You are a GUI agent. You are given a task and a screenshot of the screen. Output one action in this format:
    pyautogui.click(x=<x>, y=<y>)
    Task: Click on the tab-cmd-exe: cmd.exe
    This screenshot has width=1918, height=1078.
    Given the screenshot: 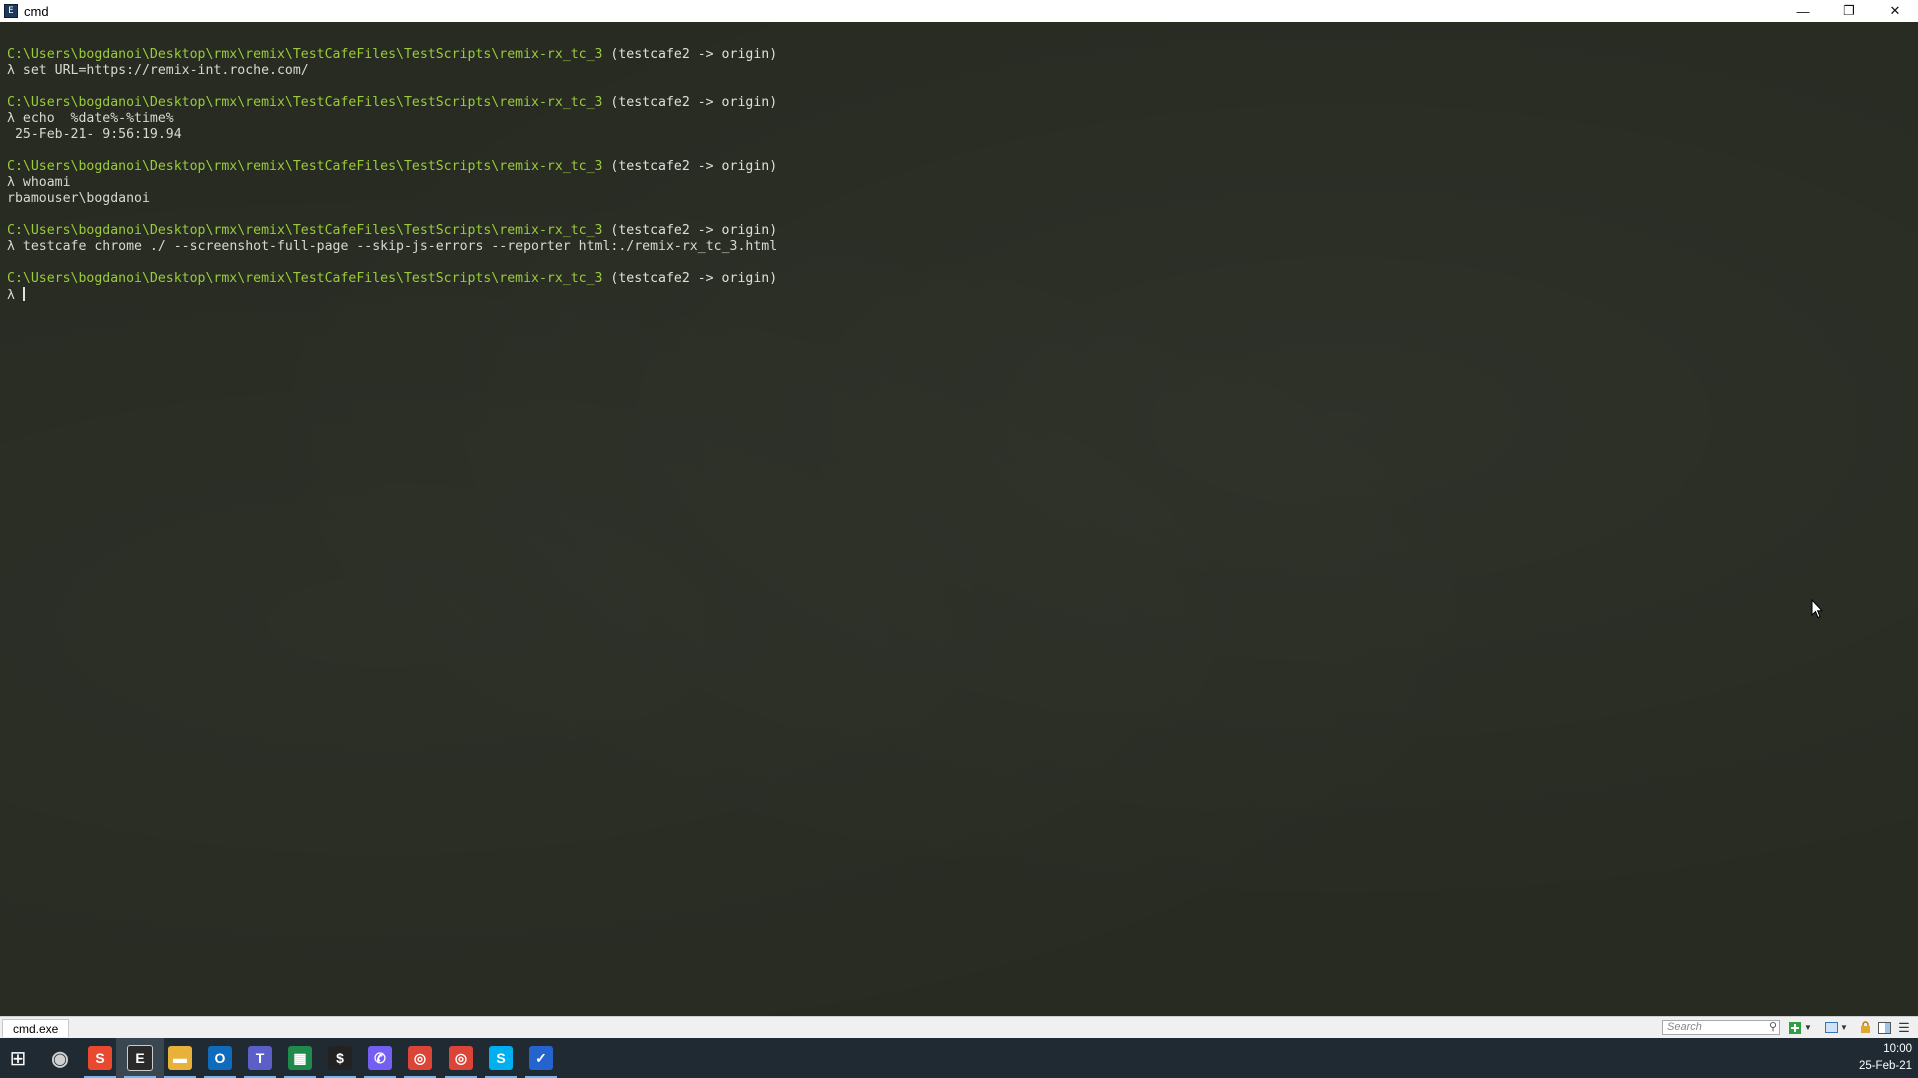 What is the action you would take?
    pyautogui.click(x=36, y=1028)
    